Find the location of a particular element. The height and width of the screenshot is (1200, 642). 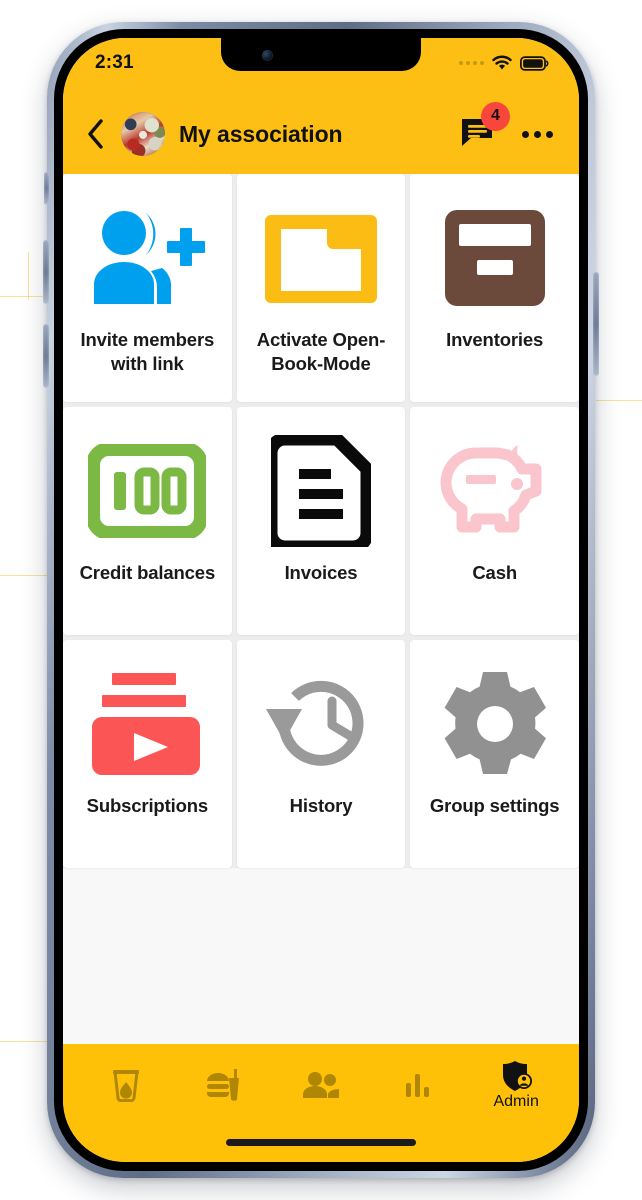

person-add-icon is located at coordinates (147, 258).